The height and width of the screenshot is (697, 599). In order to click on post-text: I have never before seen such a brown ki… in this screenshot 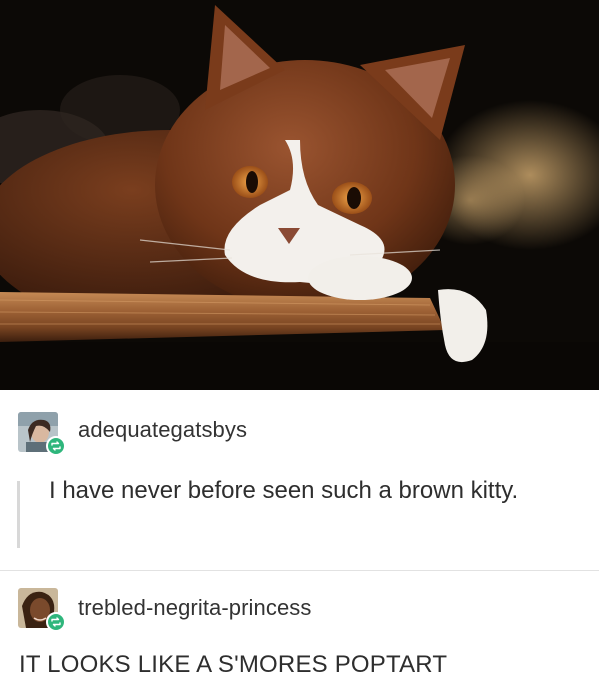, I will do `click(284, 490)`.